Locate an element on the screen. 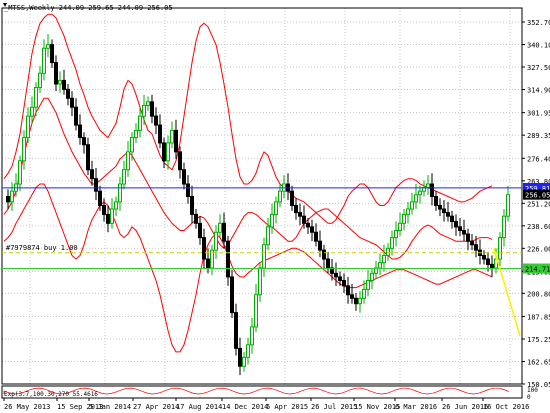  date-axis-label: 26 May 2013 is located at coordinates (27, 407).